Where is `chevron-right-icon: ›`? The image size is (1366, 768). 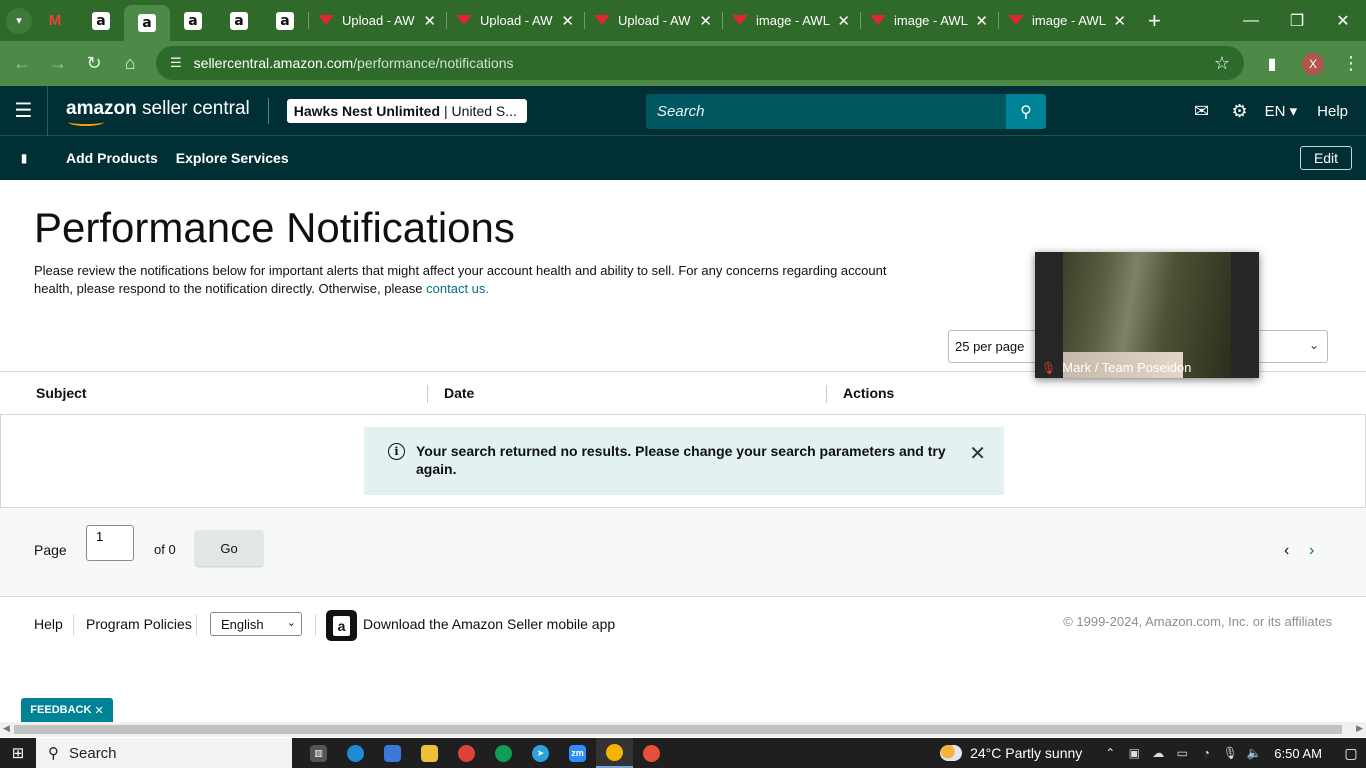
chevron-right-icon: › is located at coordinates (1311, 551).